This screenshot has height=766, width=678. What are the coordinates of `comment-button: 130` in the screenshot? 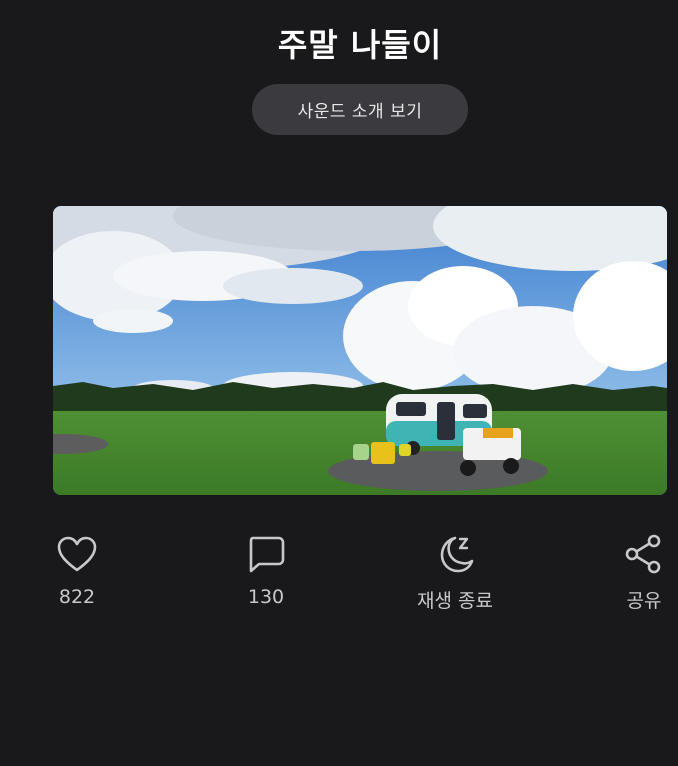 It's located at (266, 569).